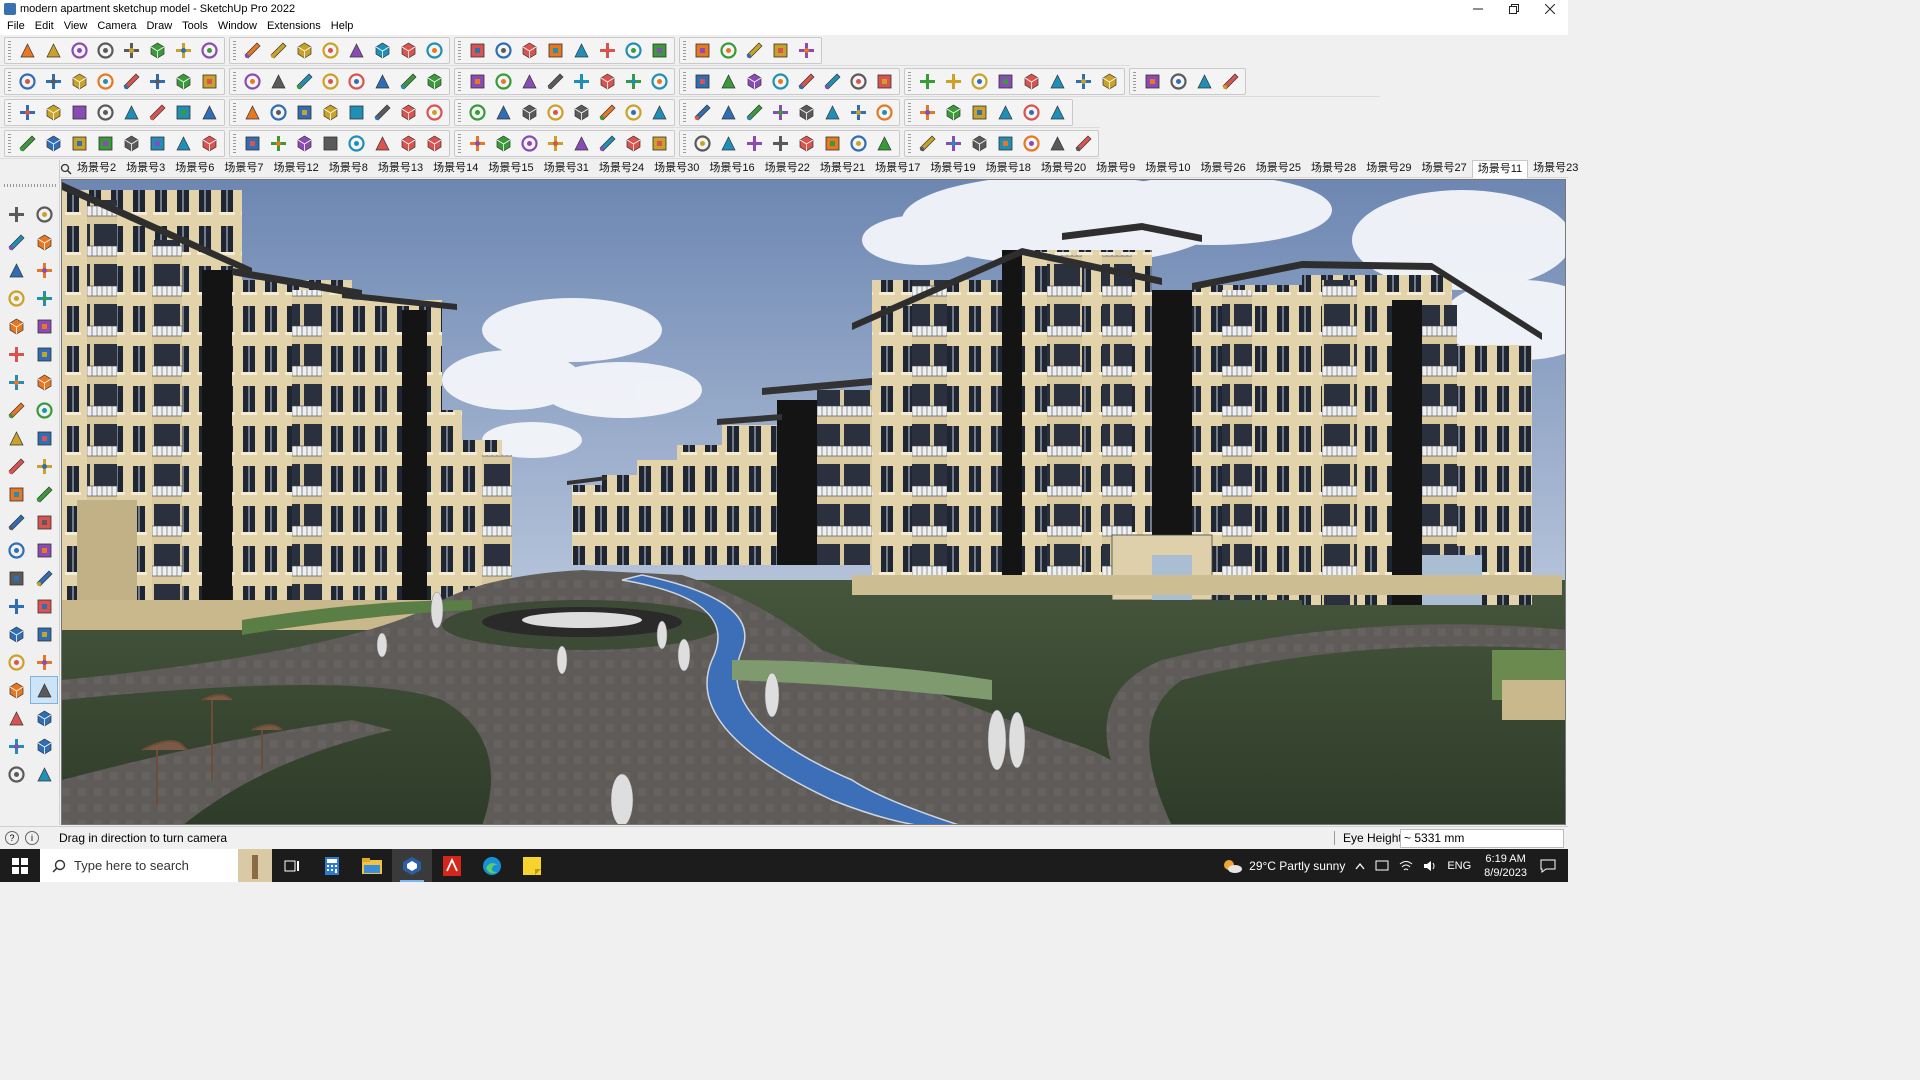 This screenshot has height=1080, width=1920. I want to click on scene-tab: 场景号18, so click(1008, 168).